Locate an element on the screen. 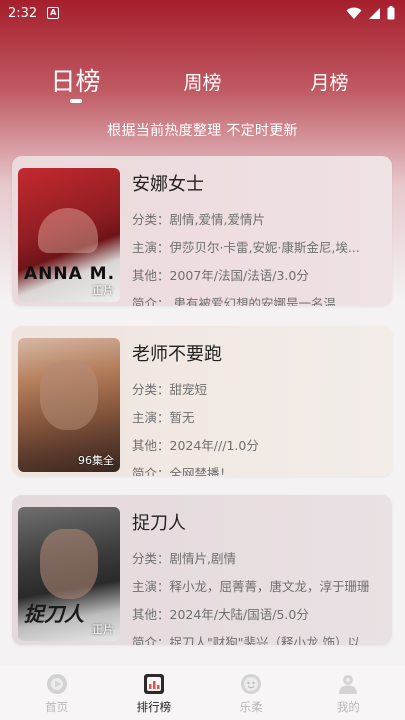  nav-profile: 我的 is located at coordinates (348, 693).